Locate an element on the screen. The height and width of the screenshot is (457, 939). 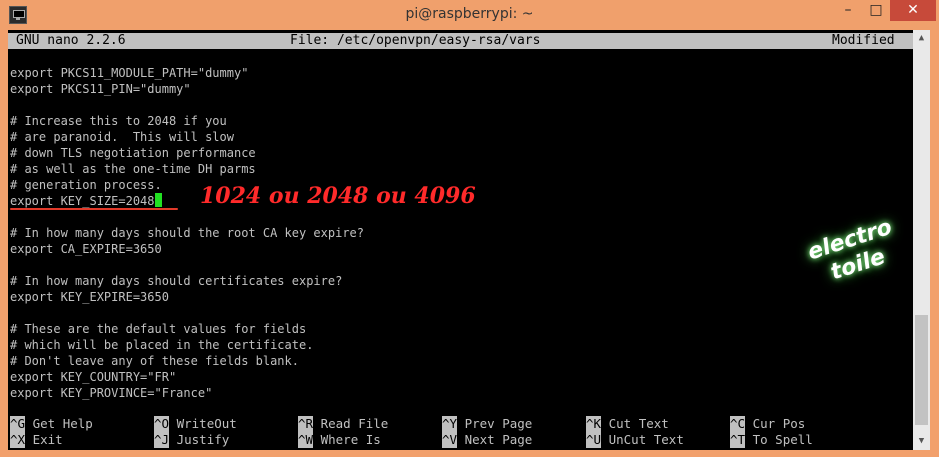
editor-line: export KEY_PROVINCE="France" is located at coordinates (111, 393).